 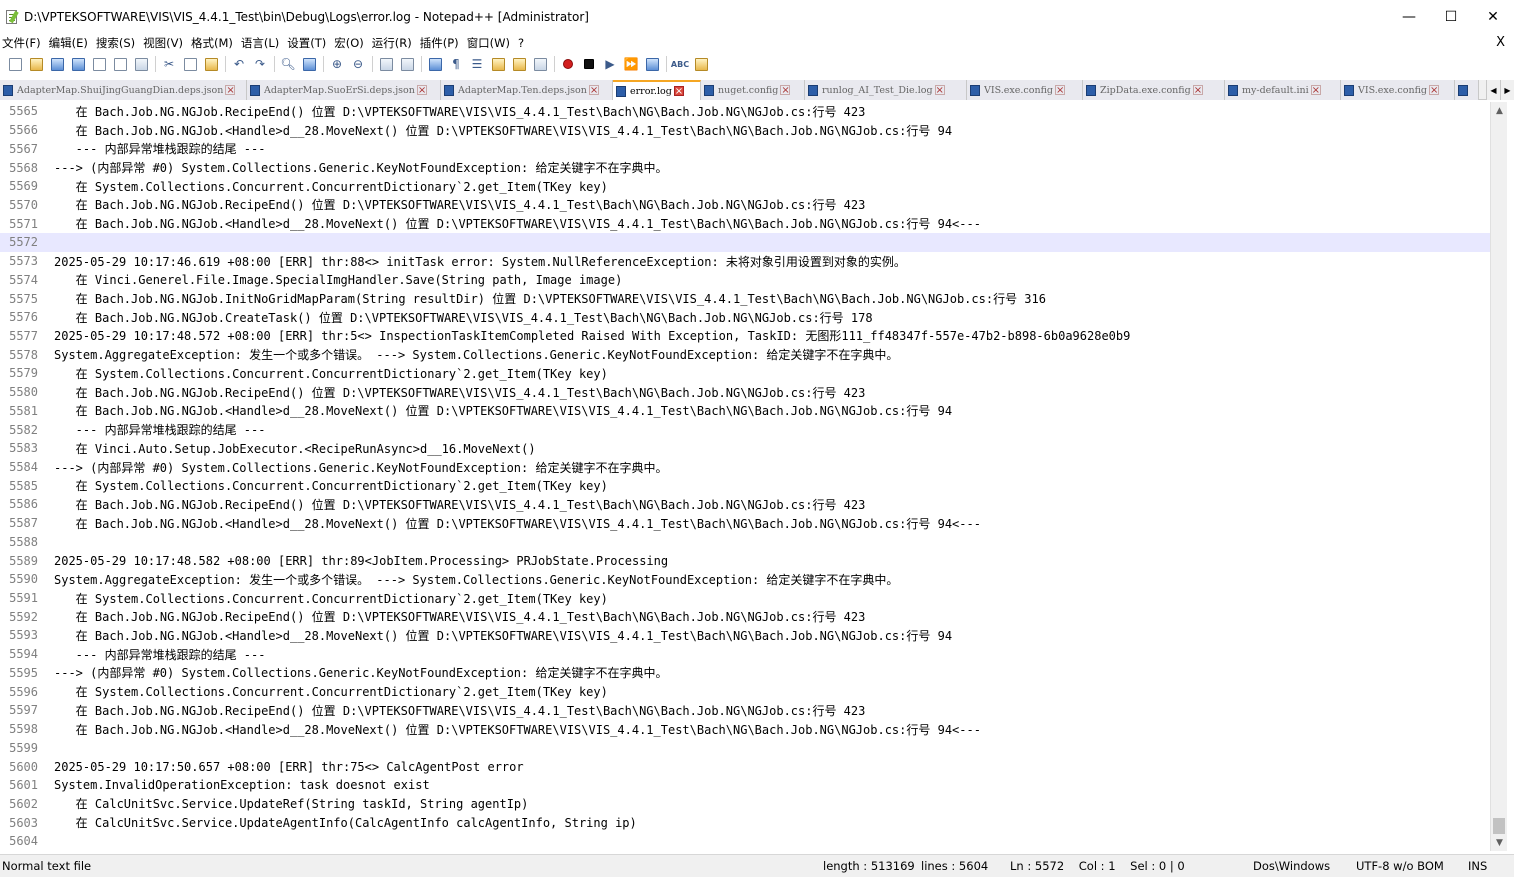 What do you see at coordinates (260, 64) in the screenshot?
I see `redo-icon: ↷` at bounding box center [260, 64].